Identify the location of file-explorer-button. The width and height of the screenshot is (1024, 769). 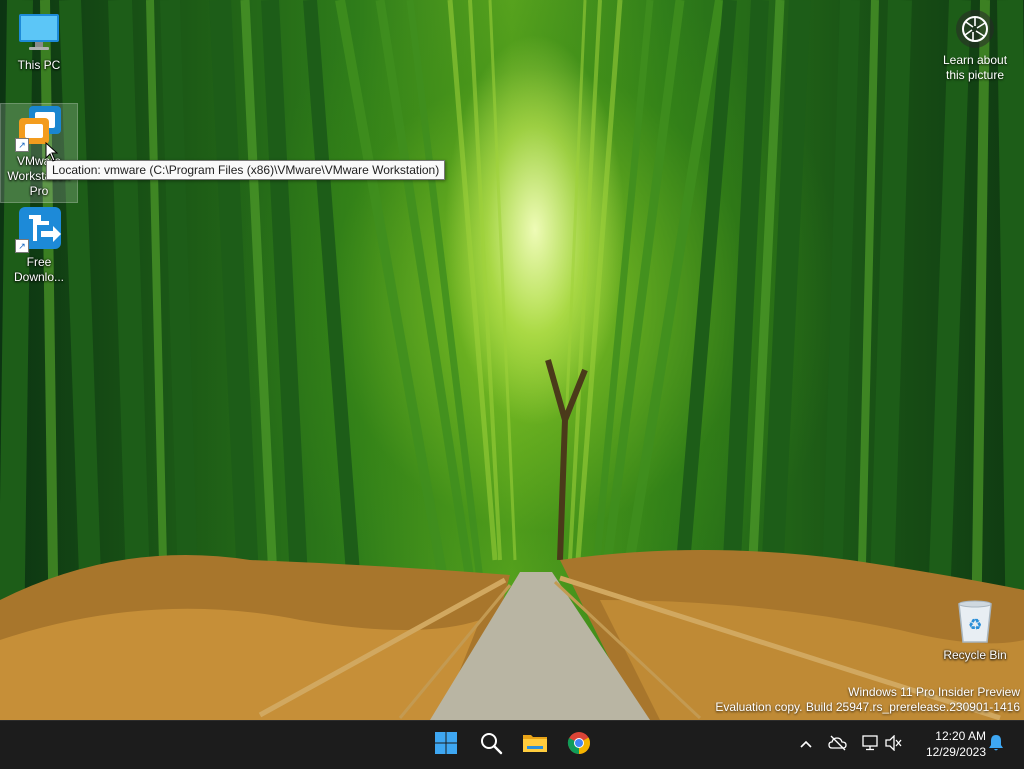
(535, 745).